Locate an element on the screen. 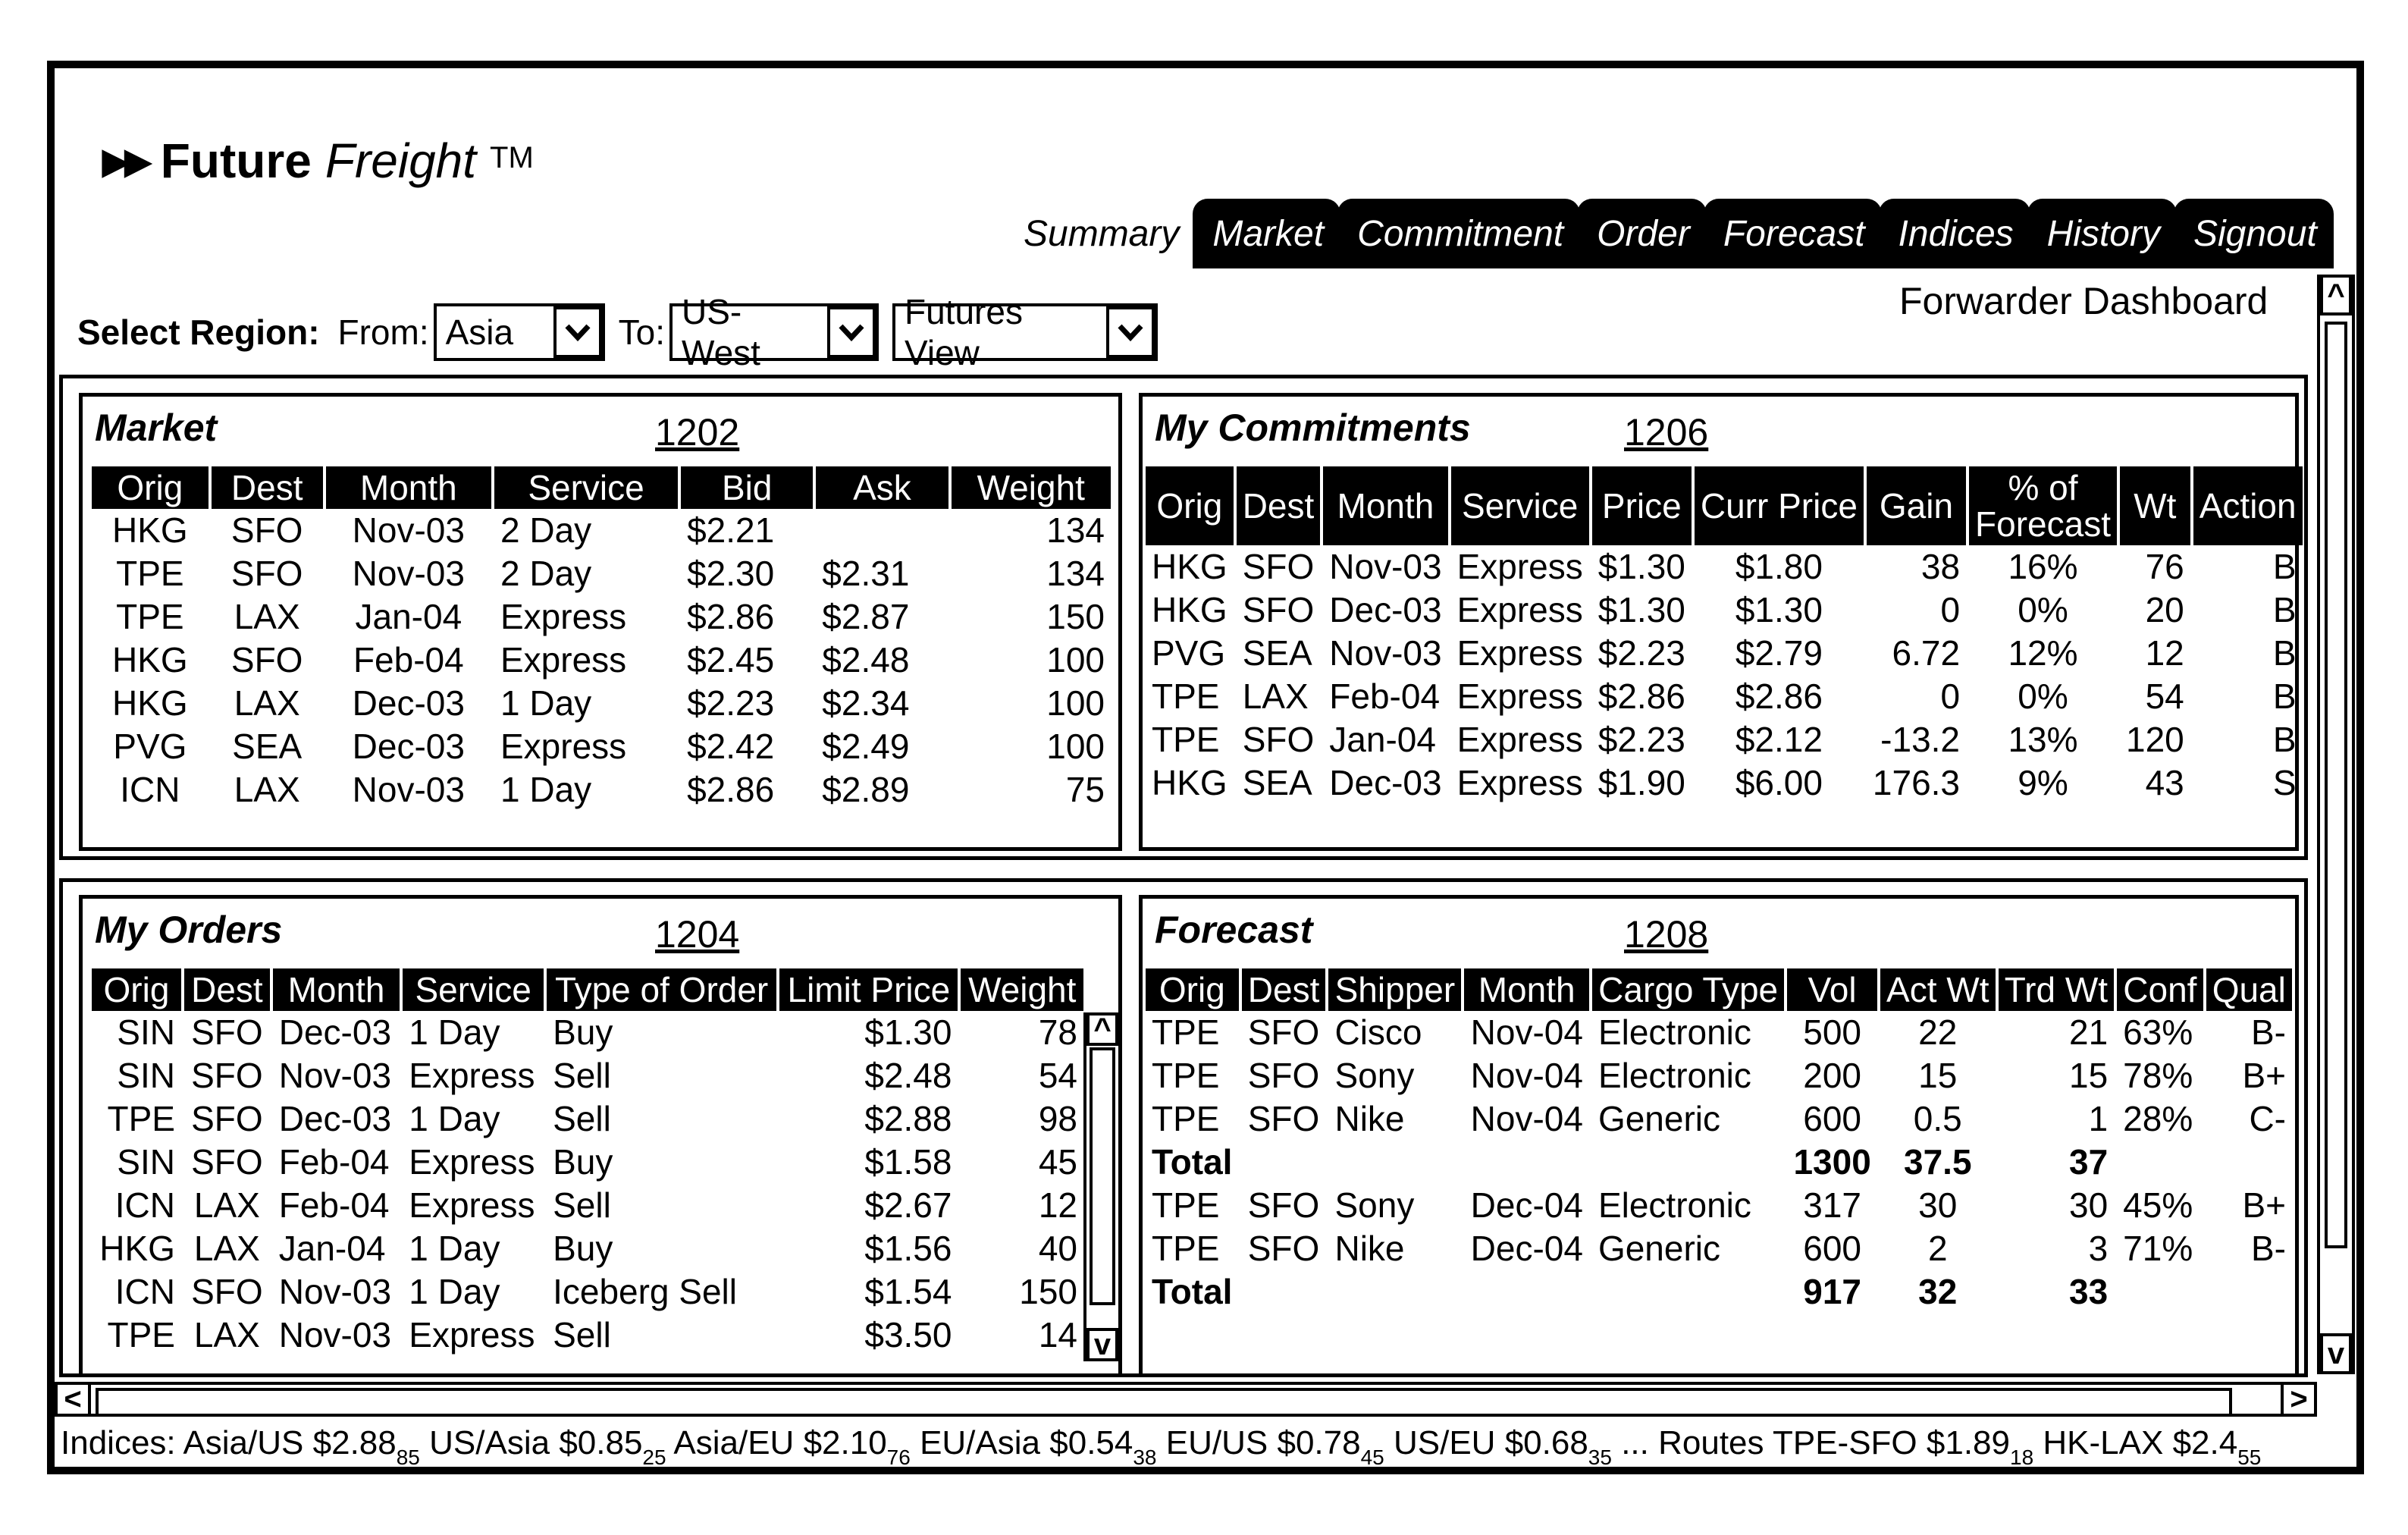 This screenshot has height=1535, width=2408. column-header-gain: Gain is located at coordinates (1916, 506).